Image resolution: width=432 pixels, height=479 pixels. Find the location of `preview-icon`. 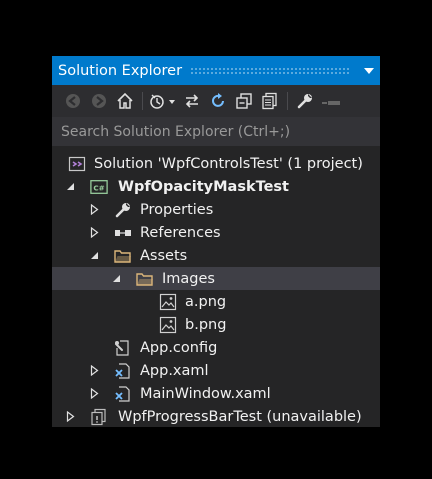

preview-icon is located at coordinates (331, 101).